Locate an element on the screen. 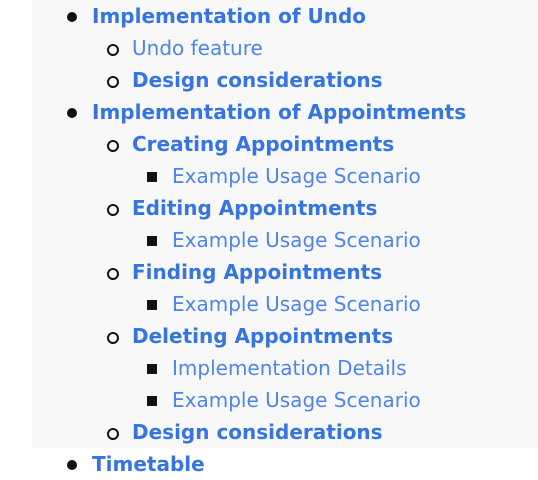 This screenshot has height=480, width=538. toc-link-undo: Implementation of Undo is located at coordinates (229, 16).